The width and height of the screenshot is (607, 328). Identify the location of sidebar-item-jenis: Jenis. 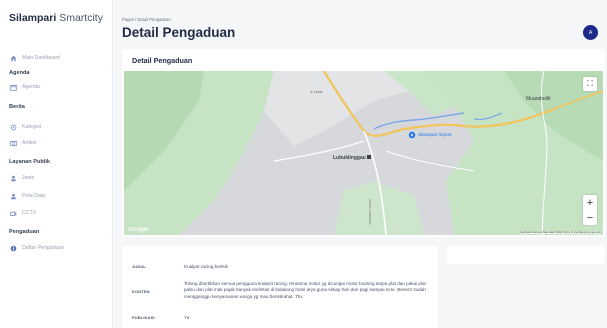
(21, 178).